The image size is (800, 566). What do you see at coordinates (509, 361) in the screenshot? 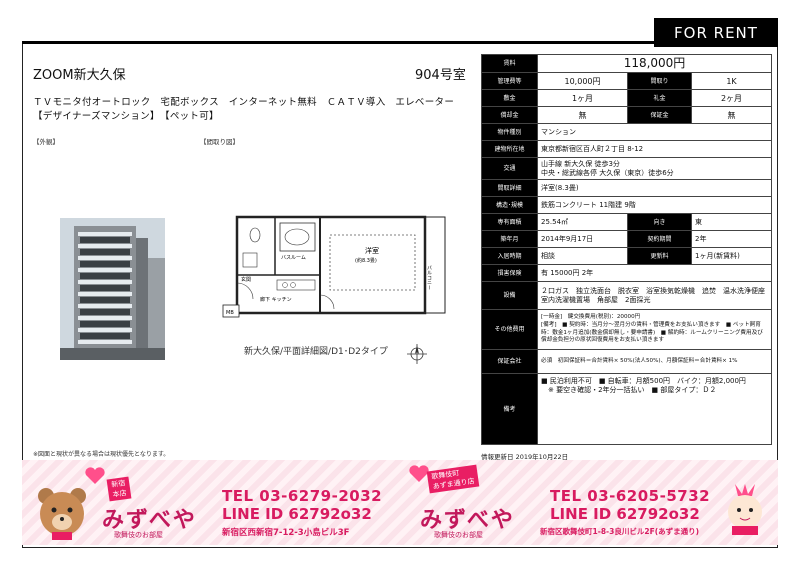
I see `guarantor-label: 保証会社` at bounding box center [509, 361].